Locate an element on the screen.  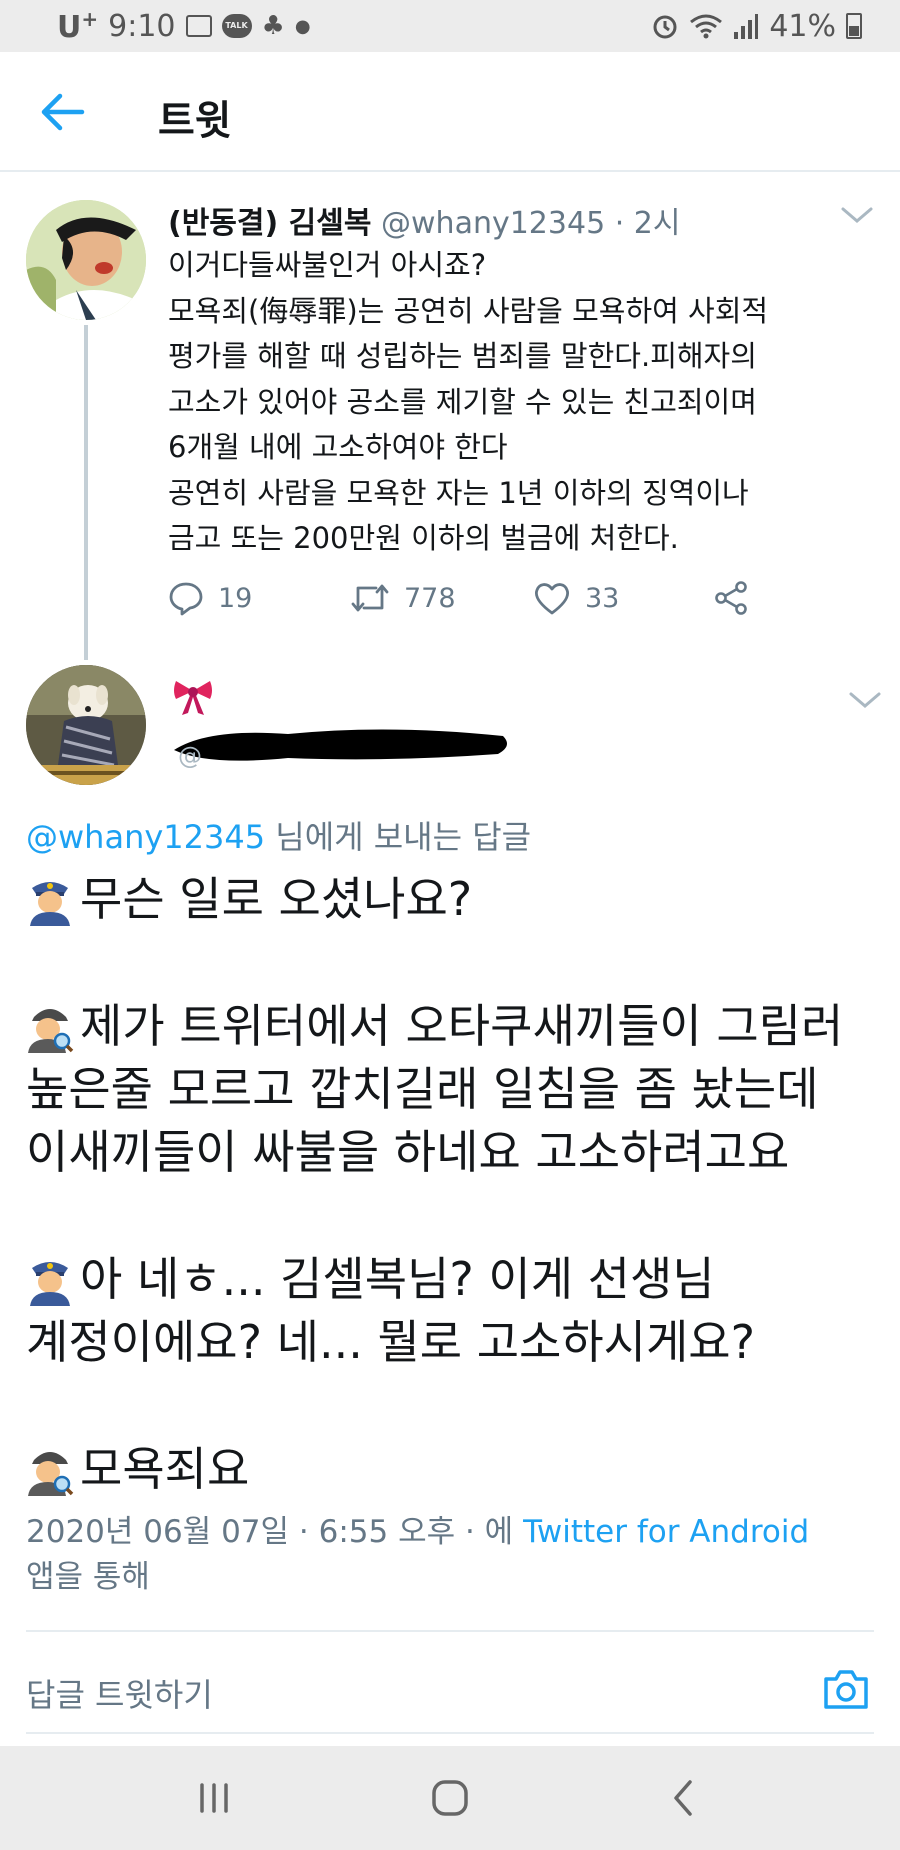
back-arrow-icon is located at coordinates (62, 112).